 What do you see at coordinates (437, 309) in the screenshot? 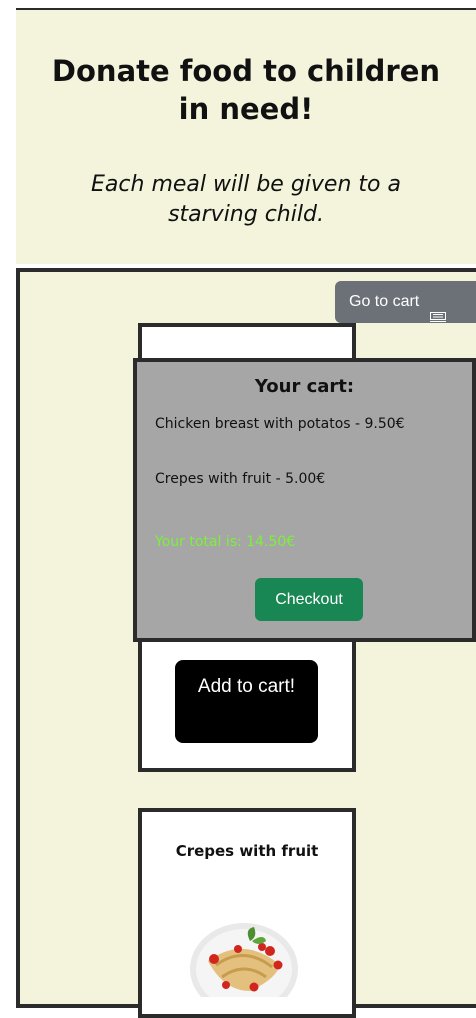
I see `cart-icon` at bounding box center [437, 309].